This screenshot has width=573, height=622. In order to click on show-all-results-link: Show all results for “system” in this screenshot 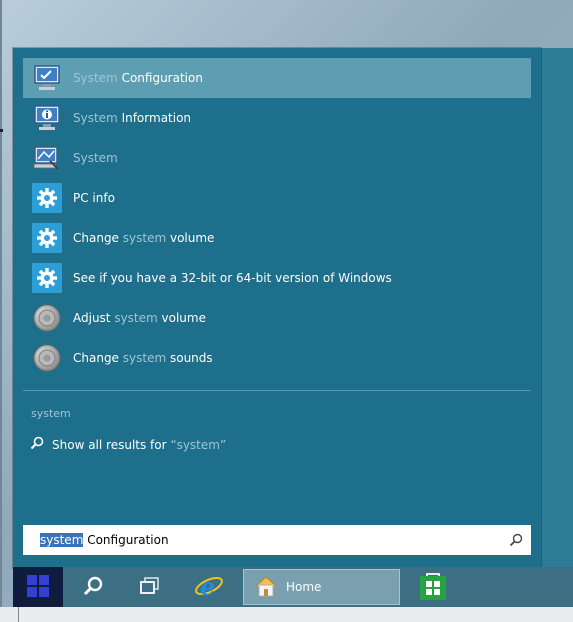, I will do `click(128, 444)`.